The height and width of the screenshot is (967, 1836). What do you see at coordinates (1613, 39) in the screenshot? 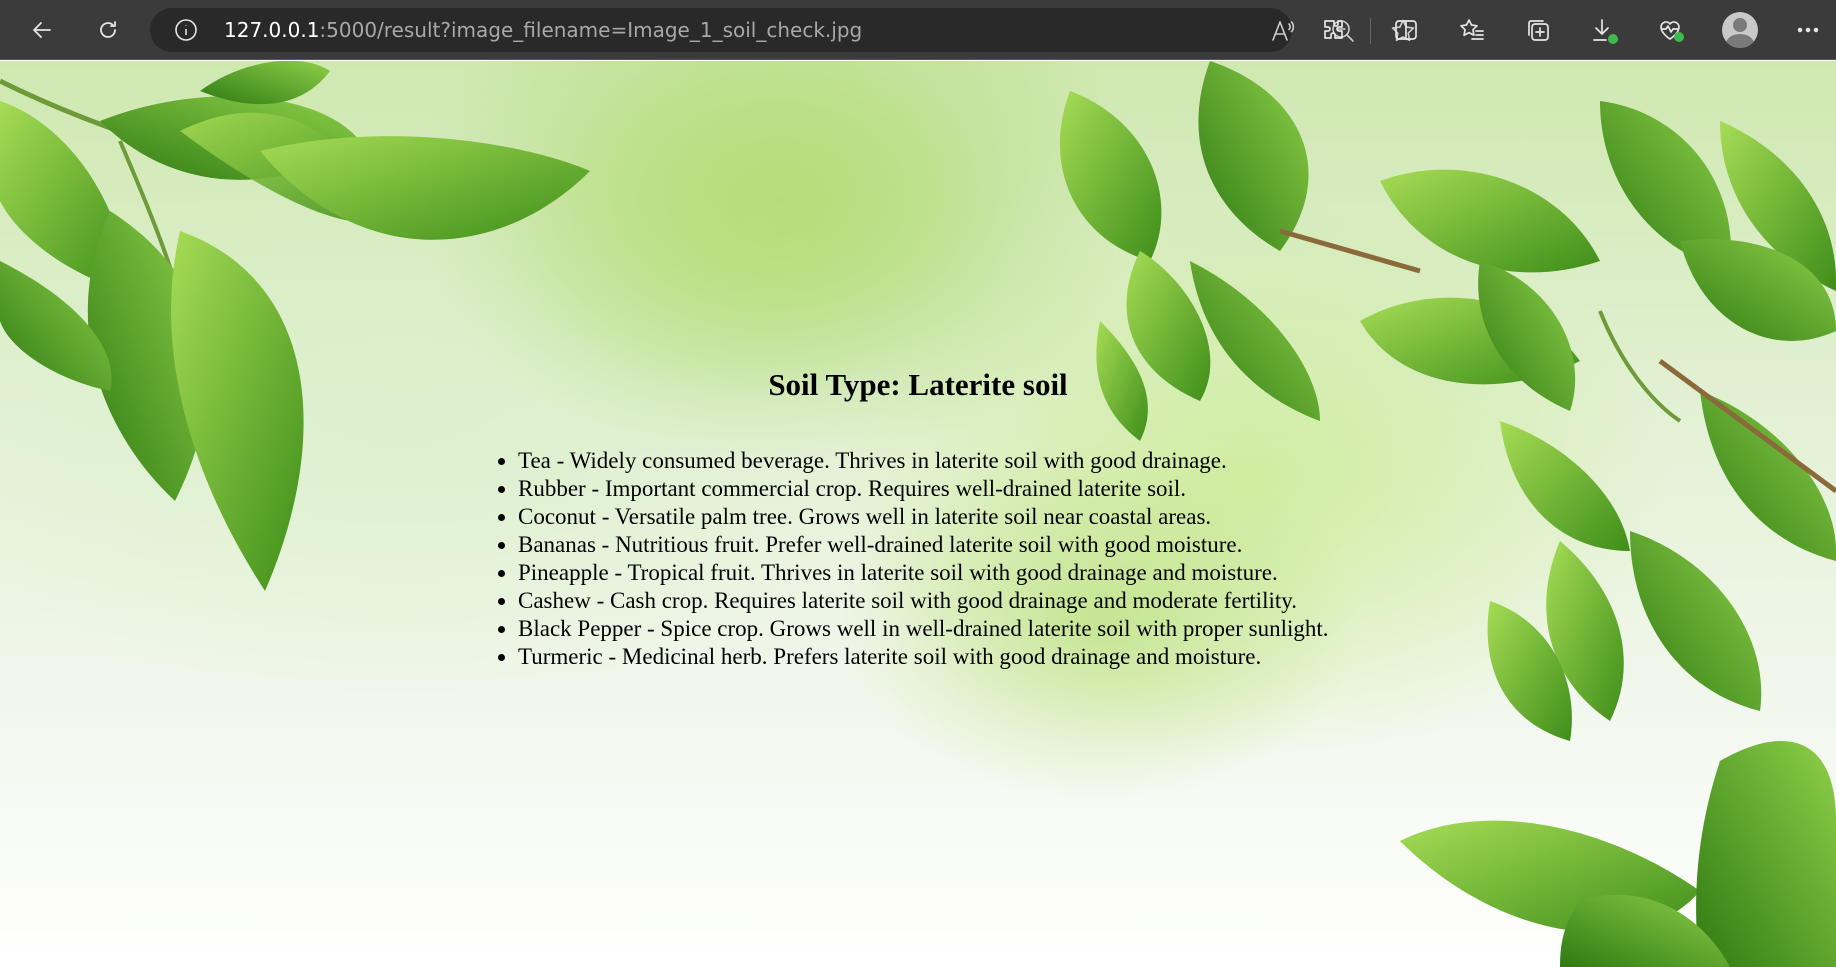
I see `download-complete-badge` at bounding box center [1613, 39].